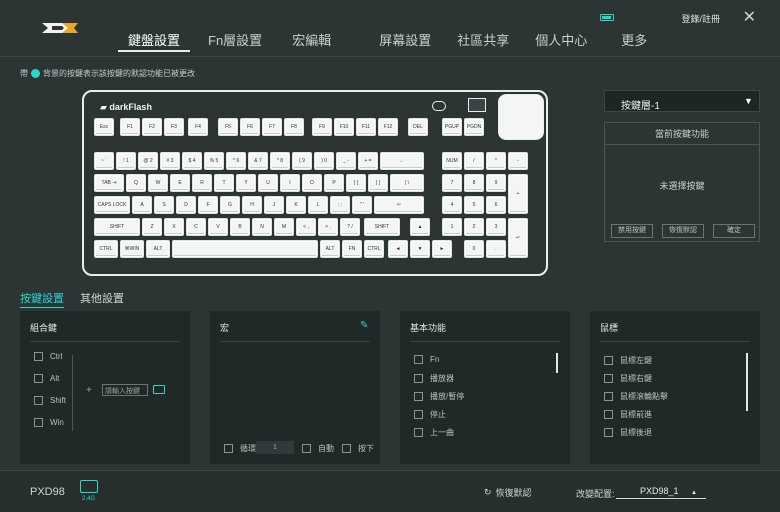 This screenshot has width=780, height=512. What do you see at coordinates (318, 205) in the screenshot?
I see `keycap: L` at bounding box center [318, 205].